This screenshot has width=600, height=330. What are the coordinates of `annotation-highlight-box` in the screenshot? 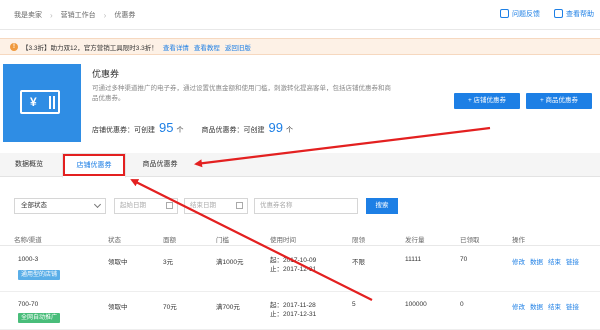 It's located at (94, 165).